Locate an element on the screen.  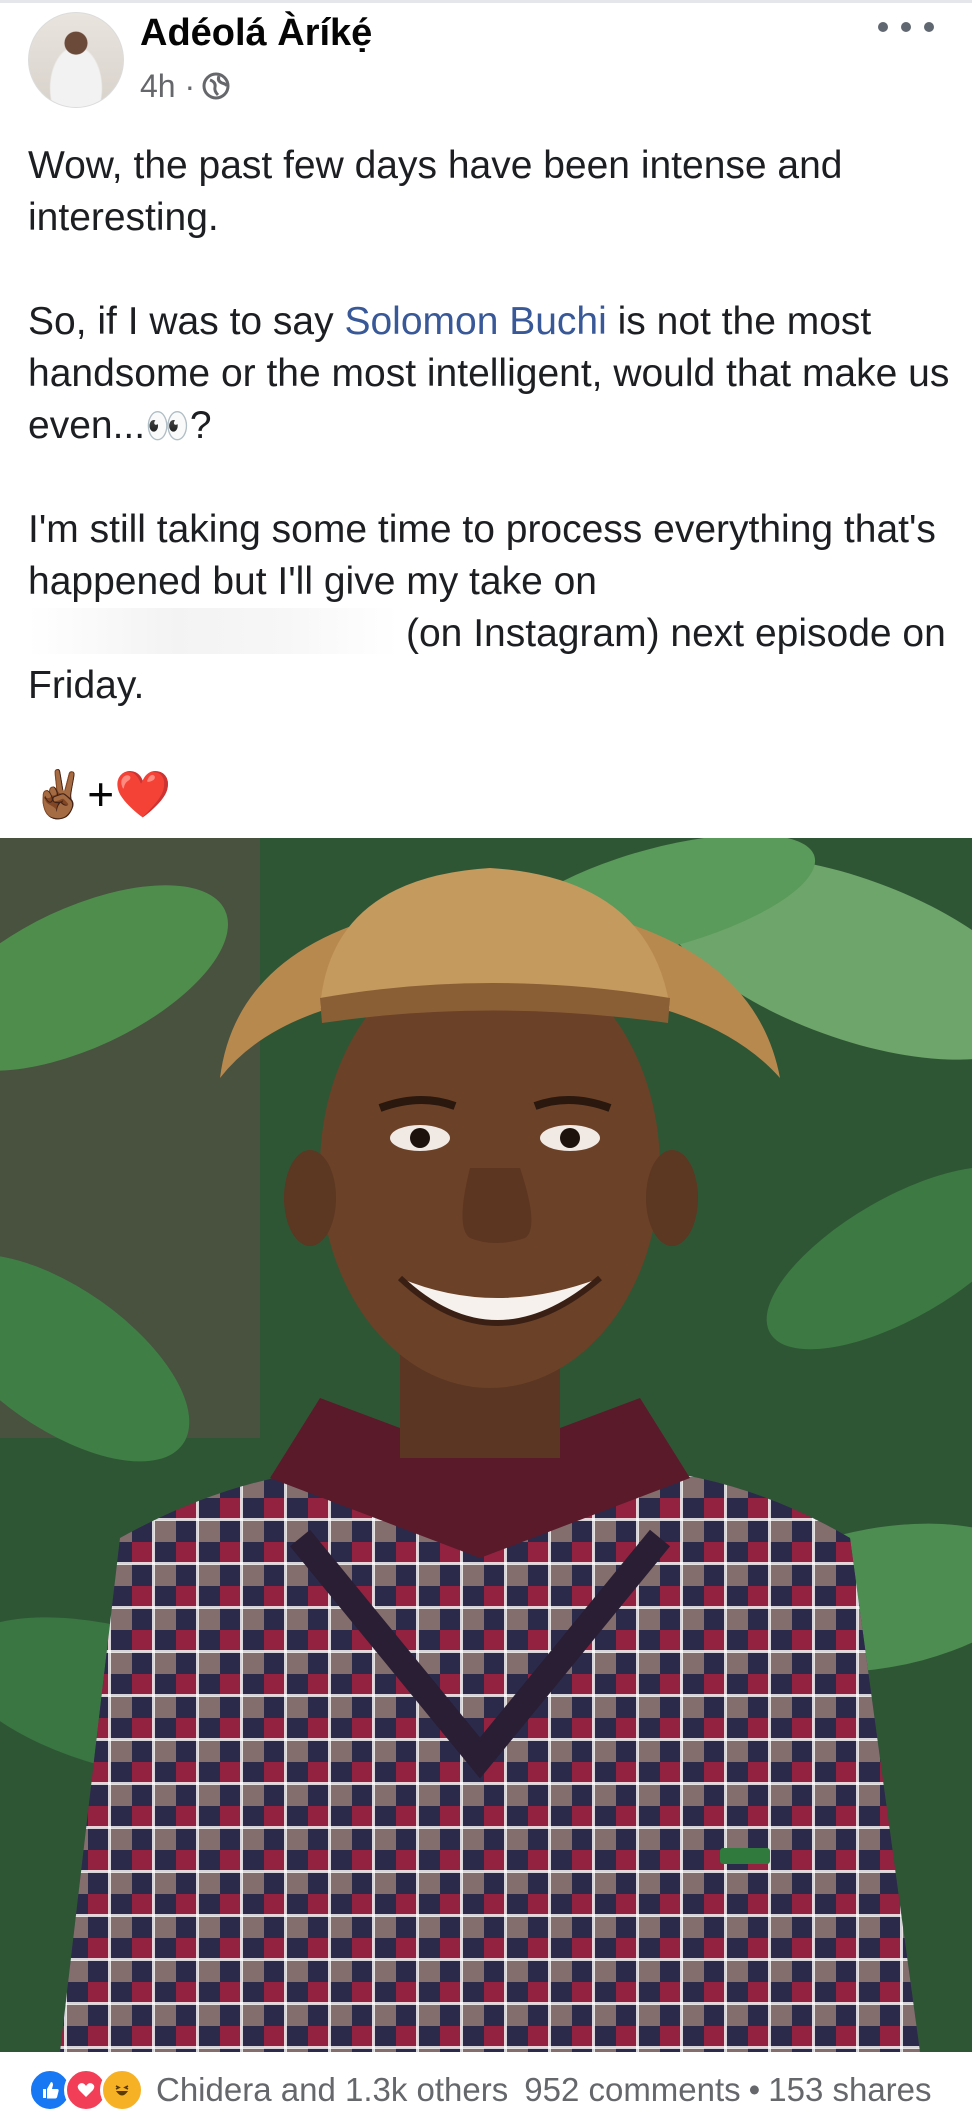
reaction-icons is located at coordinates (86, 2090).